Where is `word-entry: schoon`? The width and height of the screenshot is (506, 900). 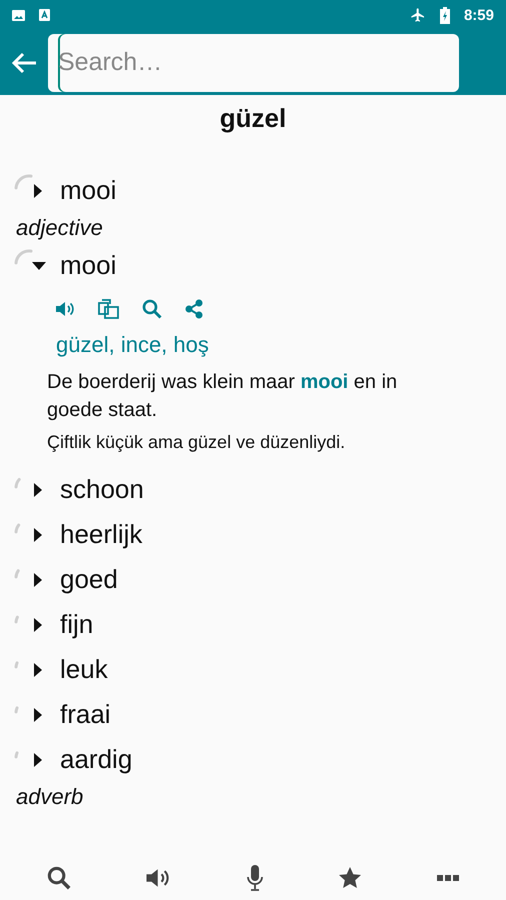 word-entry: schoon is located at coordinates (102, 489).